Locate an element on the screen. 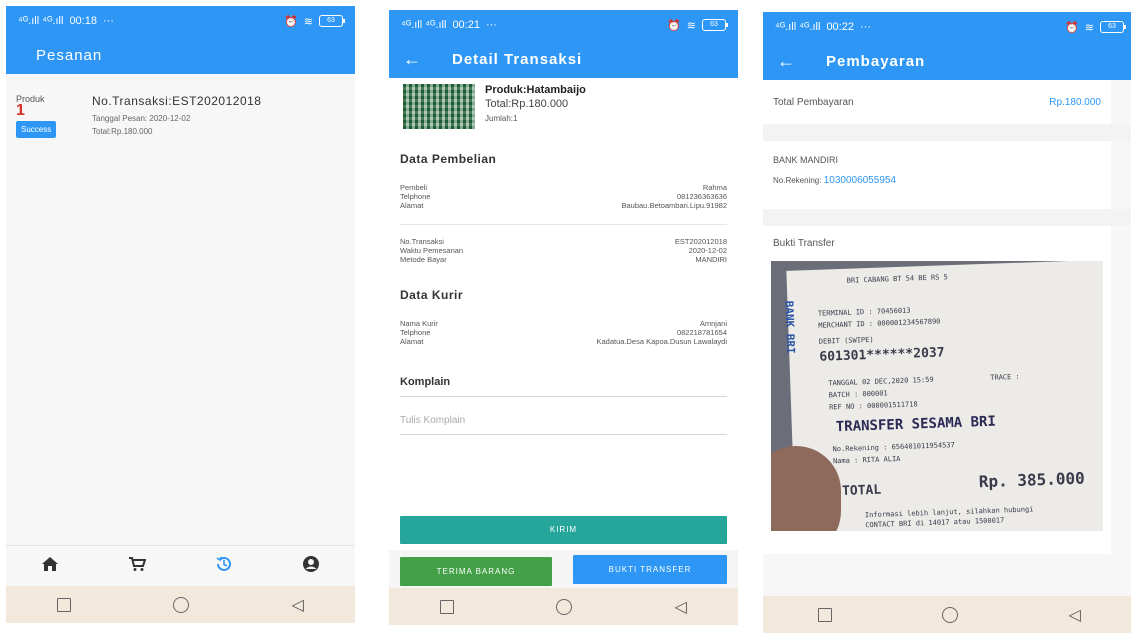  row-telphone-kurir: Telphone 082218781654 is located at coordinates (563, 332).